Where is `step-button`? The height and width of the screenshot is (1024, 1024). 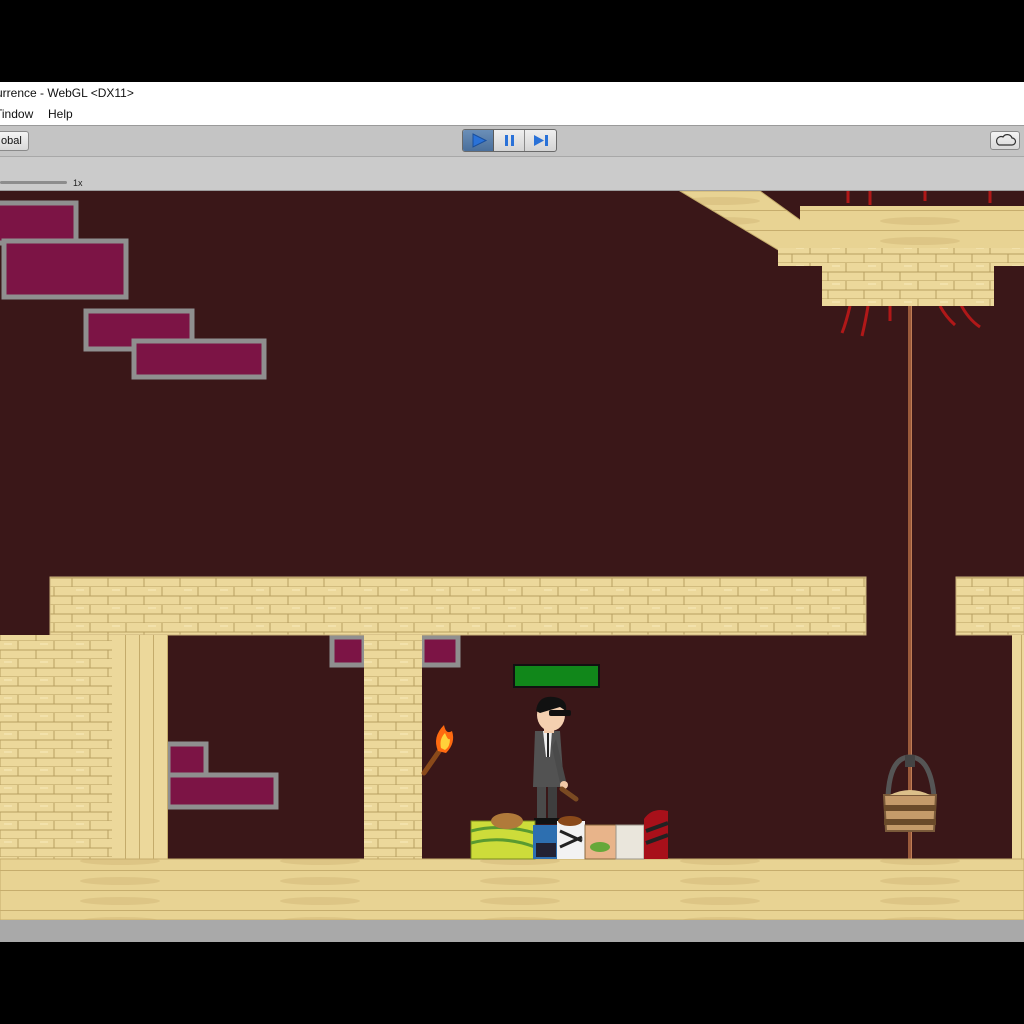
step-button is located at coordinates (540, 140).